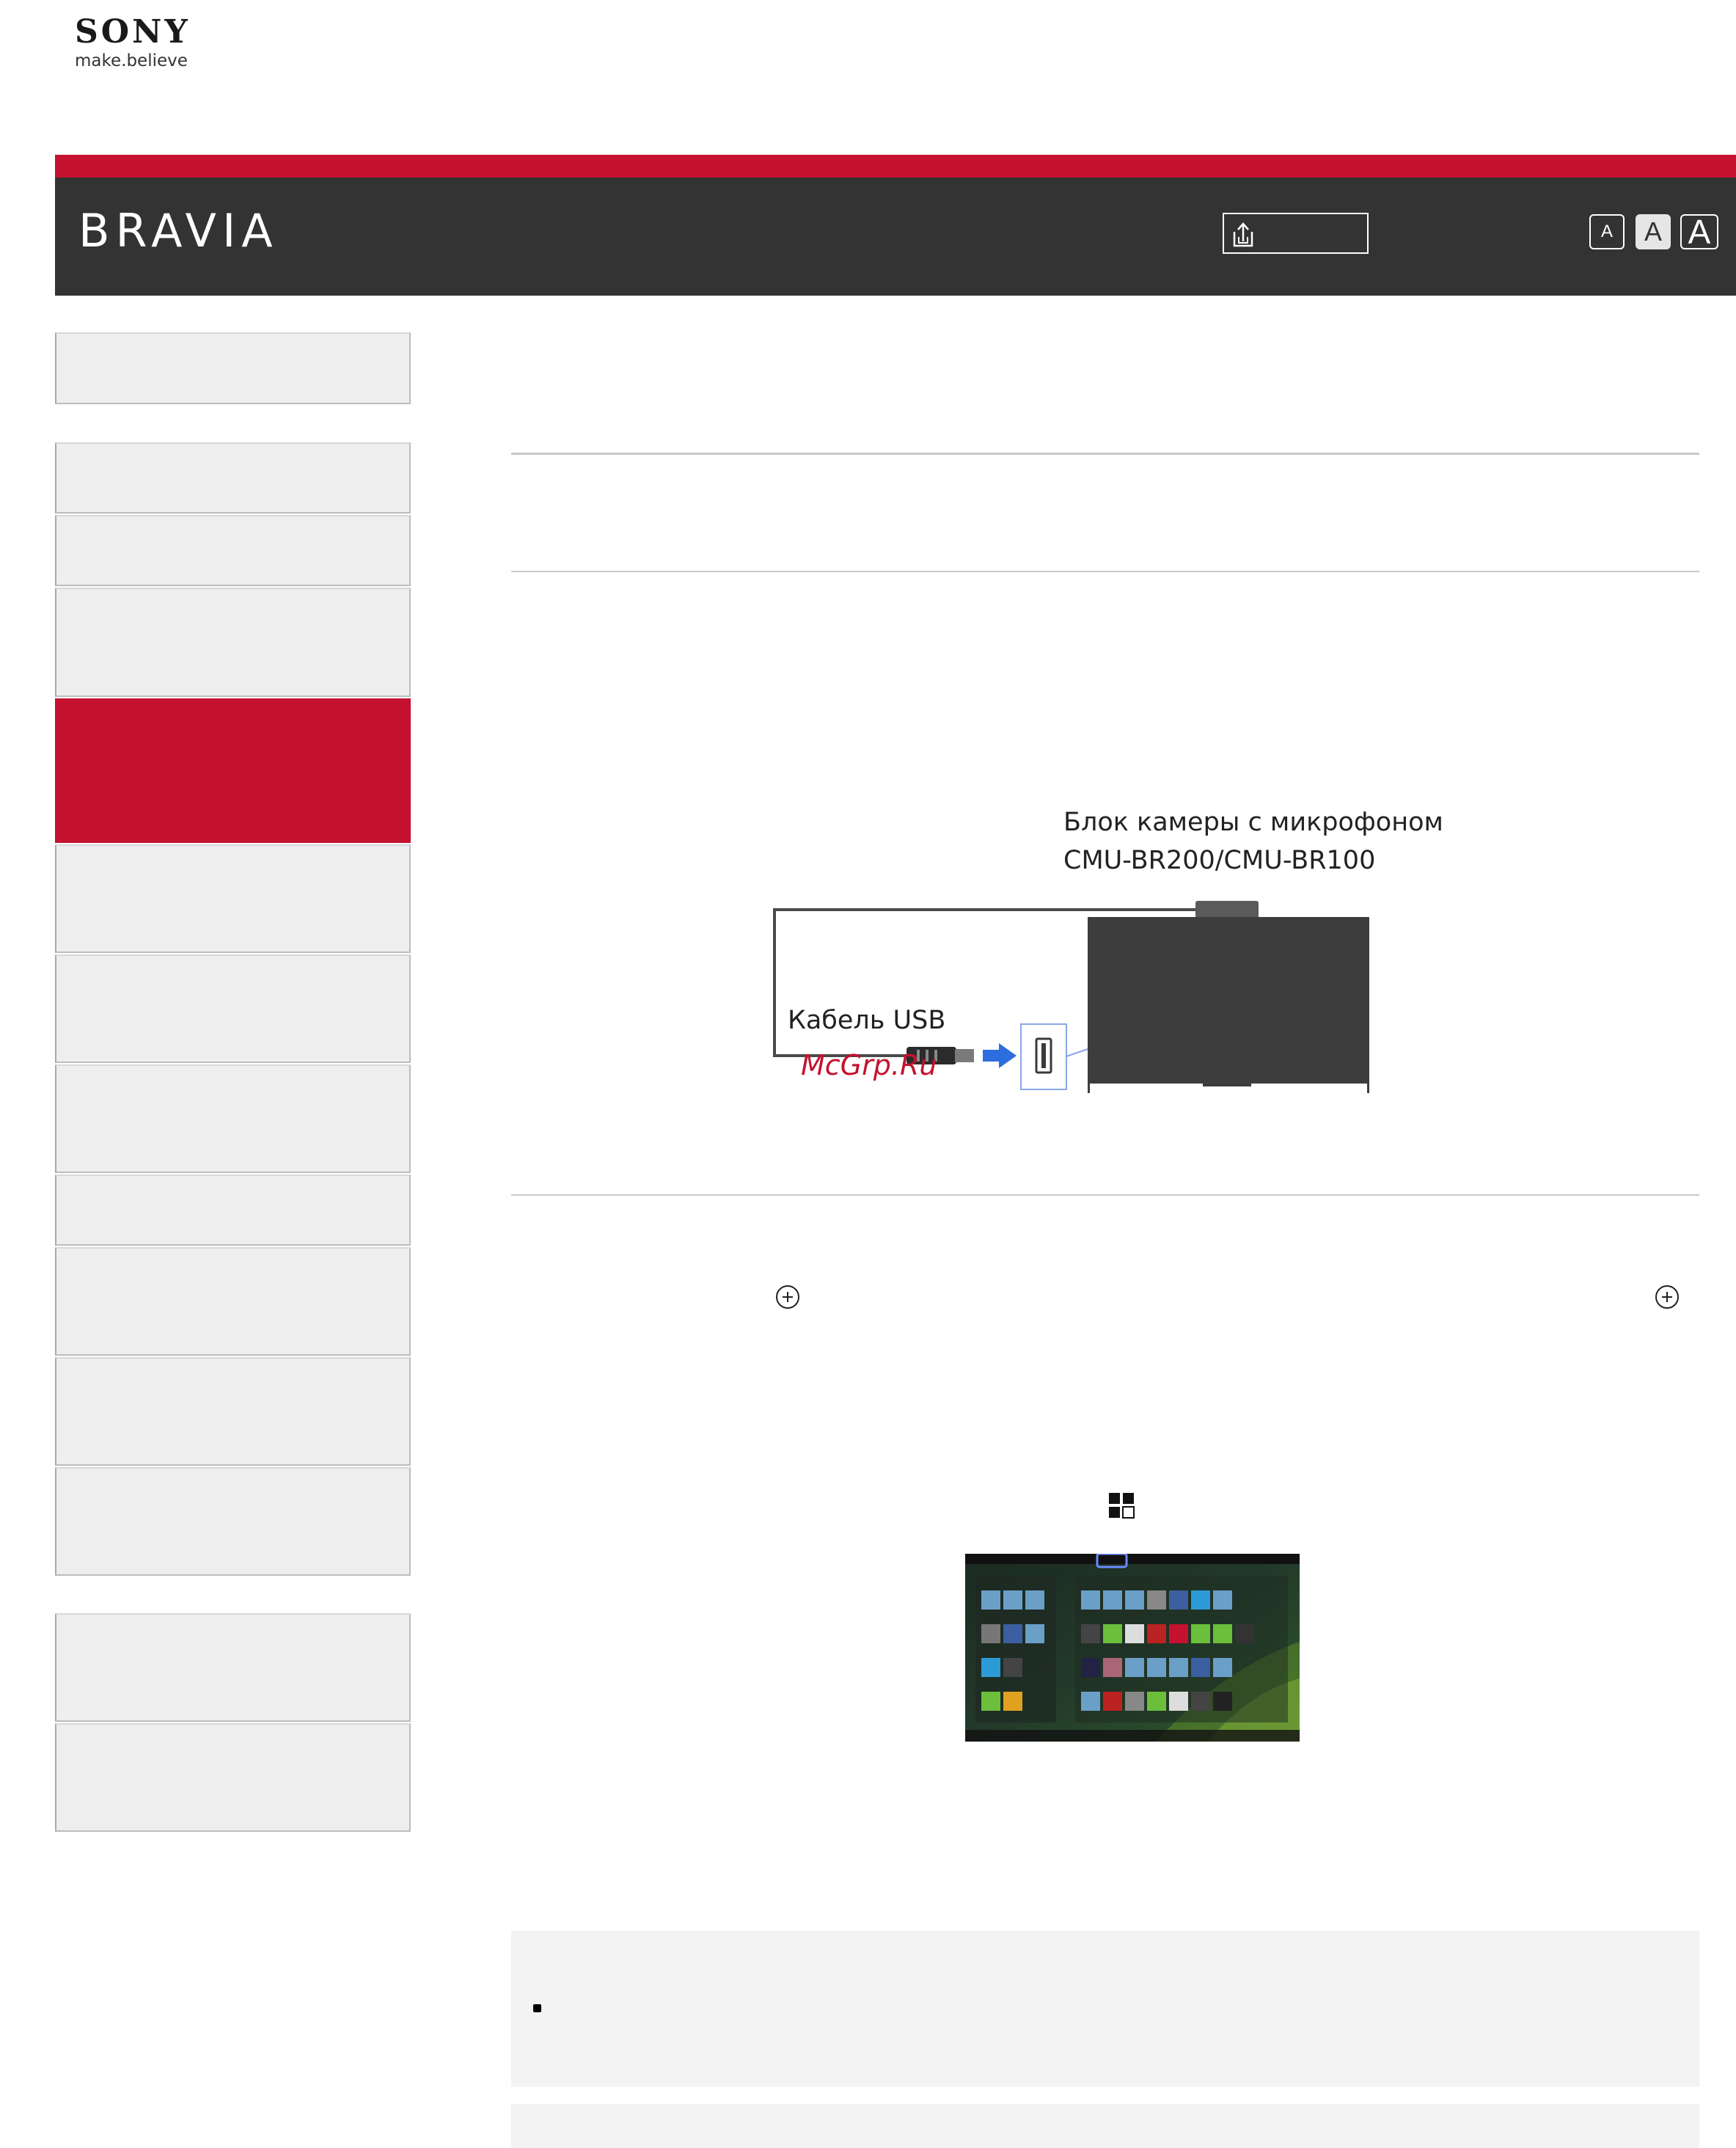  What do you see at coordinates (1000, 1055) in the screenshot?
I see `insert-arrow` at bounding box center [1000, 1055].